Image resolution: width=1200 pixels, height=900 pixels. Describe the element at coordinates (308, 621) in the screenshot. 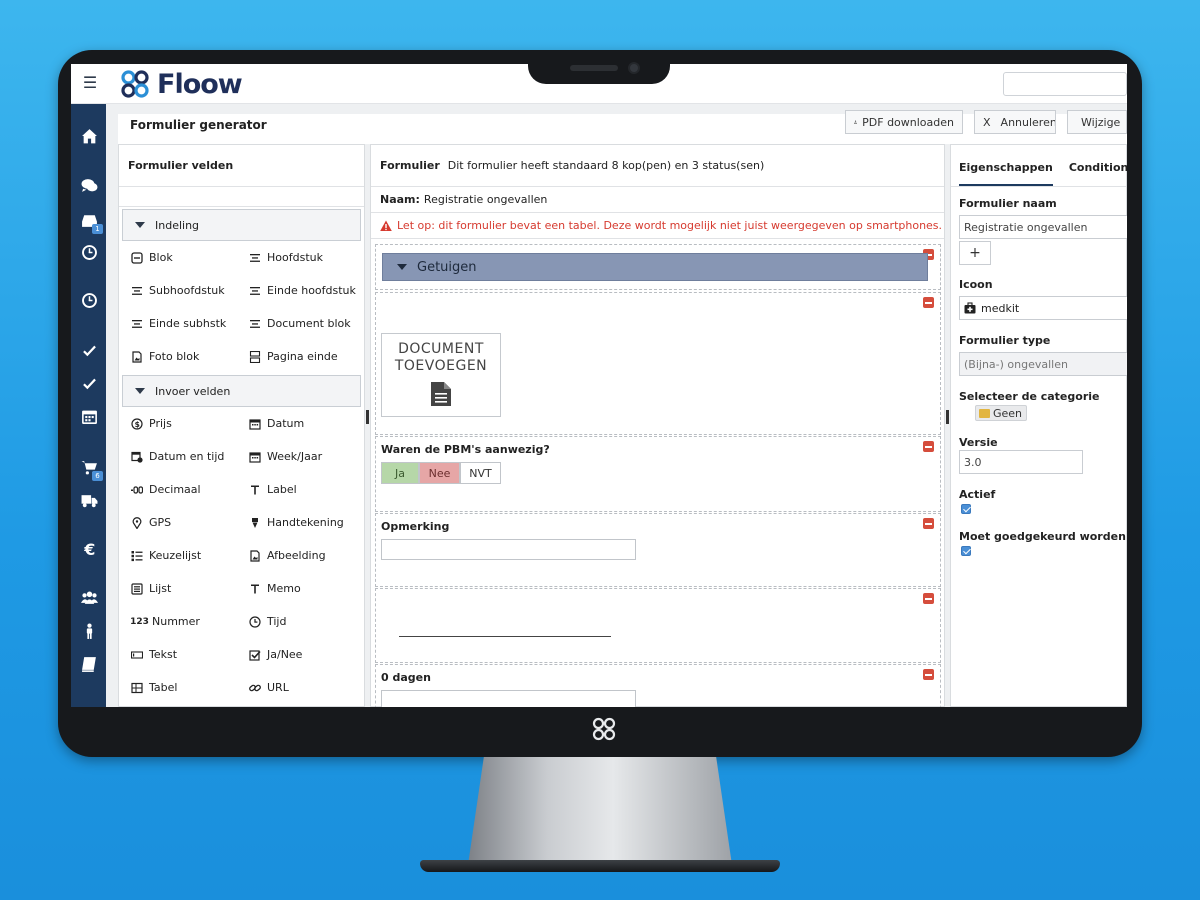

I see `field-tijd: Tijd` at that location.